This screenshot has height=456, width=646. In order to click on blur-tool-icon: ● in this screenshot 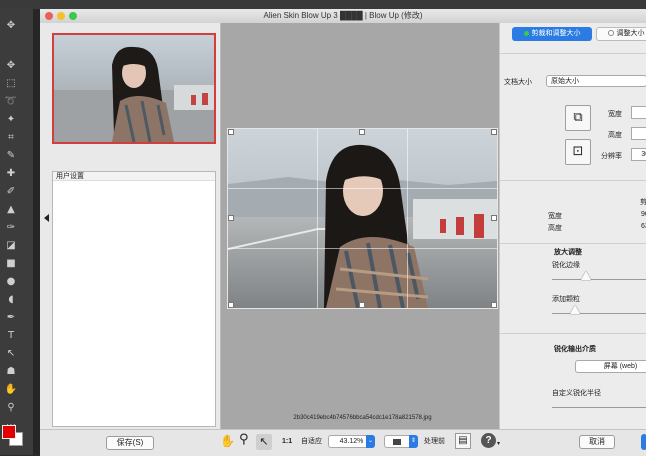, I will do `click(11, 282)`.